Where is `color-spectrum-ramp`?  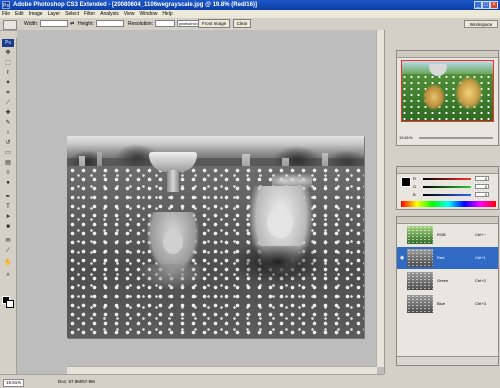
color-spectrum-ramp is located at coordinates (448, 204).